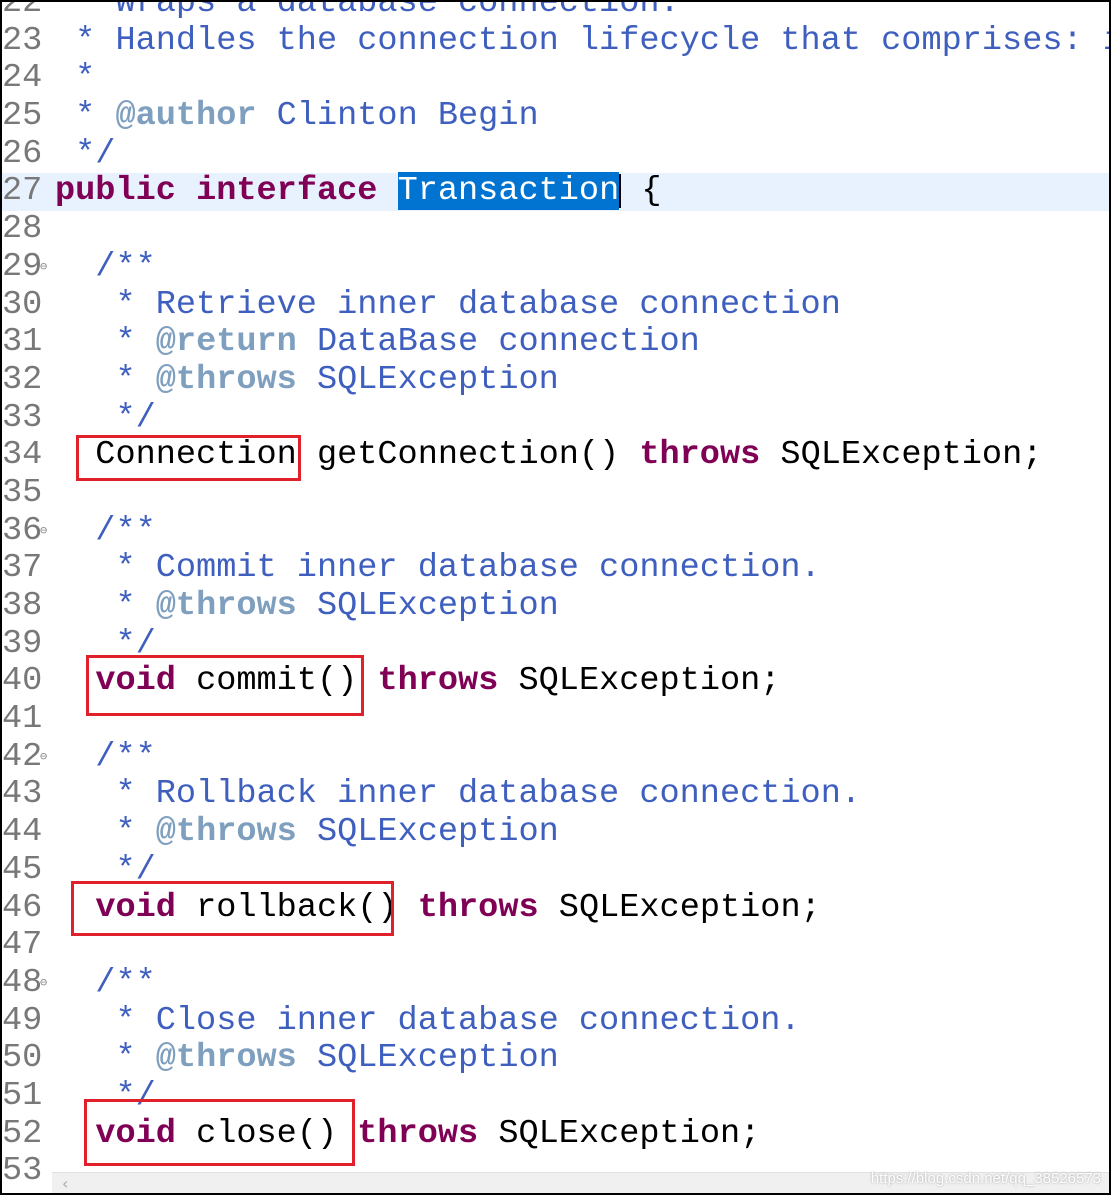 The image size is (1111, 1195). I want to click on highlight-box-getconnection, so click(188, 458).